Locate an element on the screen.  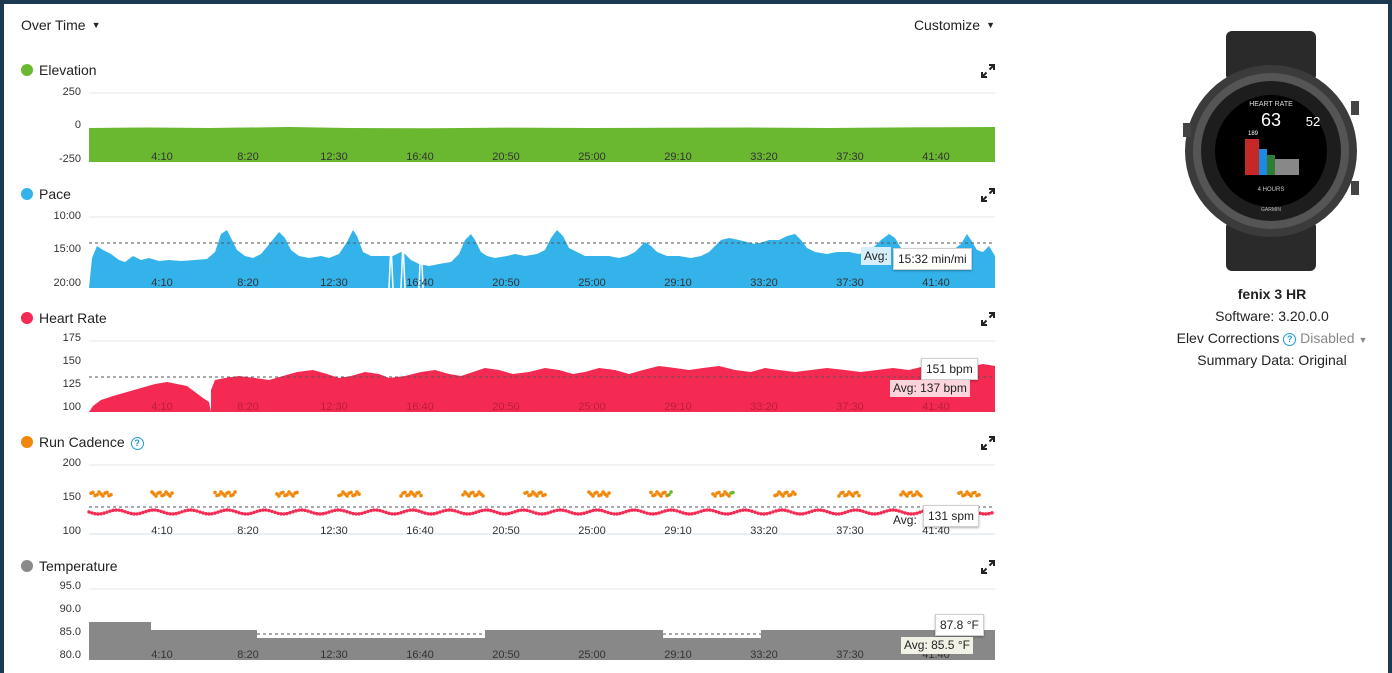
device-name: fenix 3 HR is located at coordinates (1272, 294).